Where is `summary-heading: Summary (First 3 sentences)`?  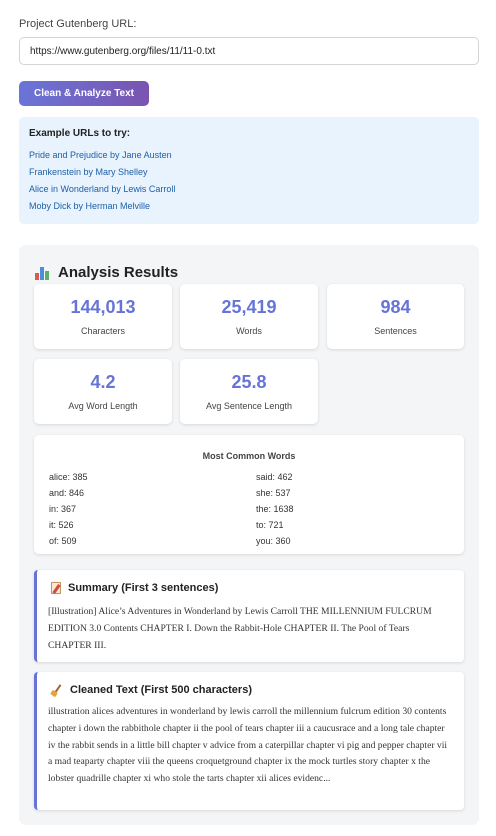 summary-heading: Summary (First 3 sentences) is located at coordinates (134, 588).